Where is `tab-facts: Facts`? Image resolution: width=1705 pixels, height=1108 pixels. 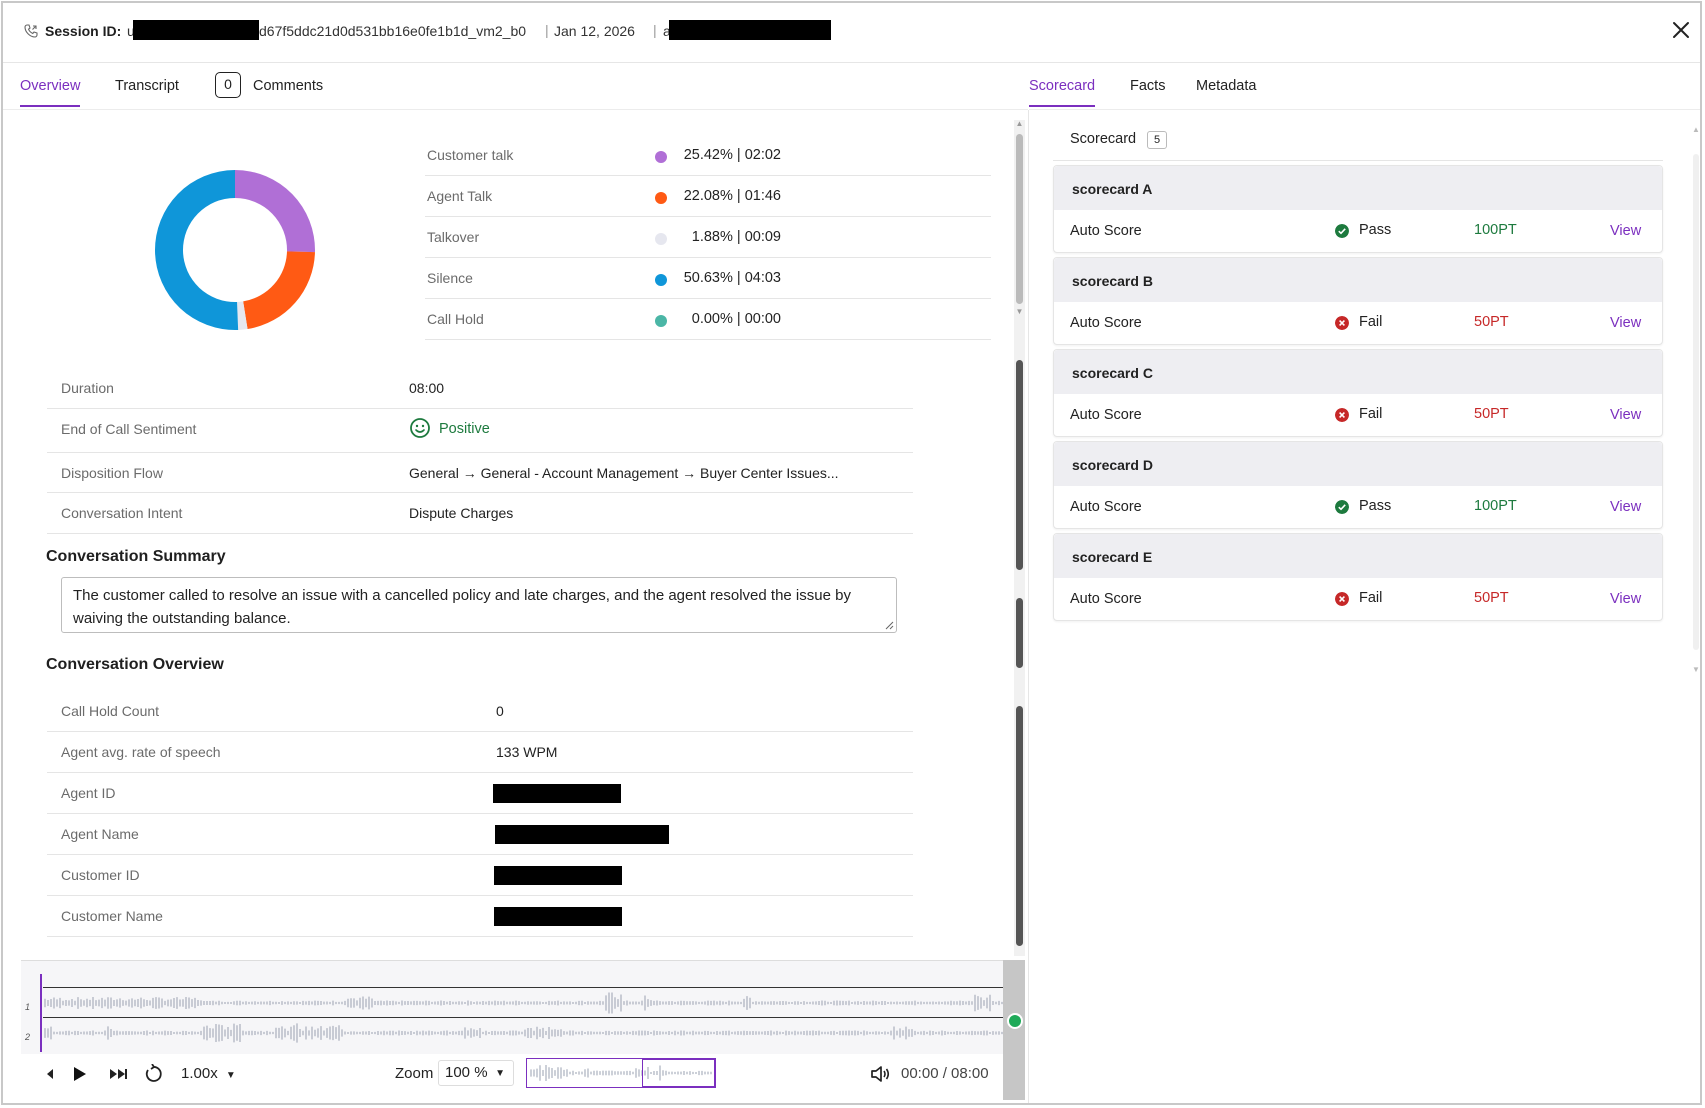
tab-facts: Facts is located at coordinates (1147, 86).